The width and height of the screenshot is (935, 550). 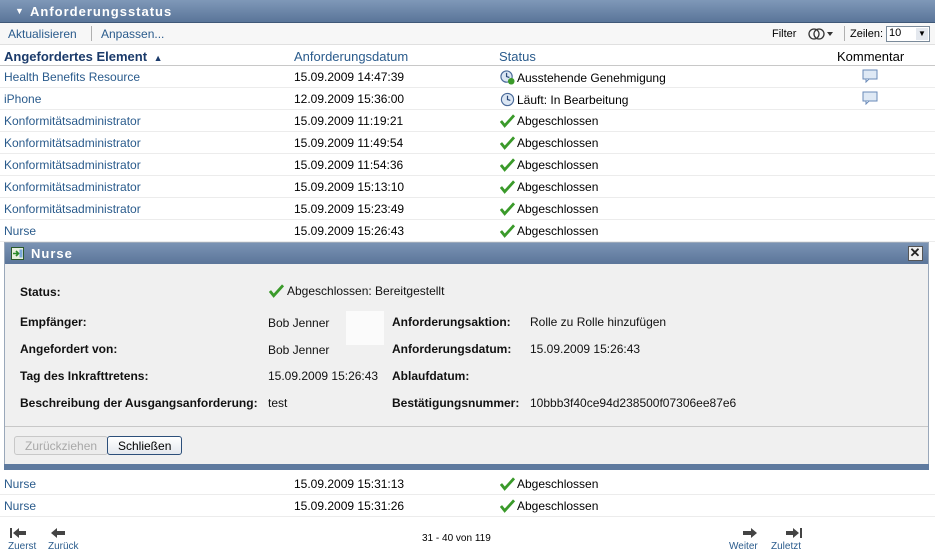 I want to click on last-page-icon, so click(x=794, y=533).